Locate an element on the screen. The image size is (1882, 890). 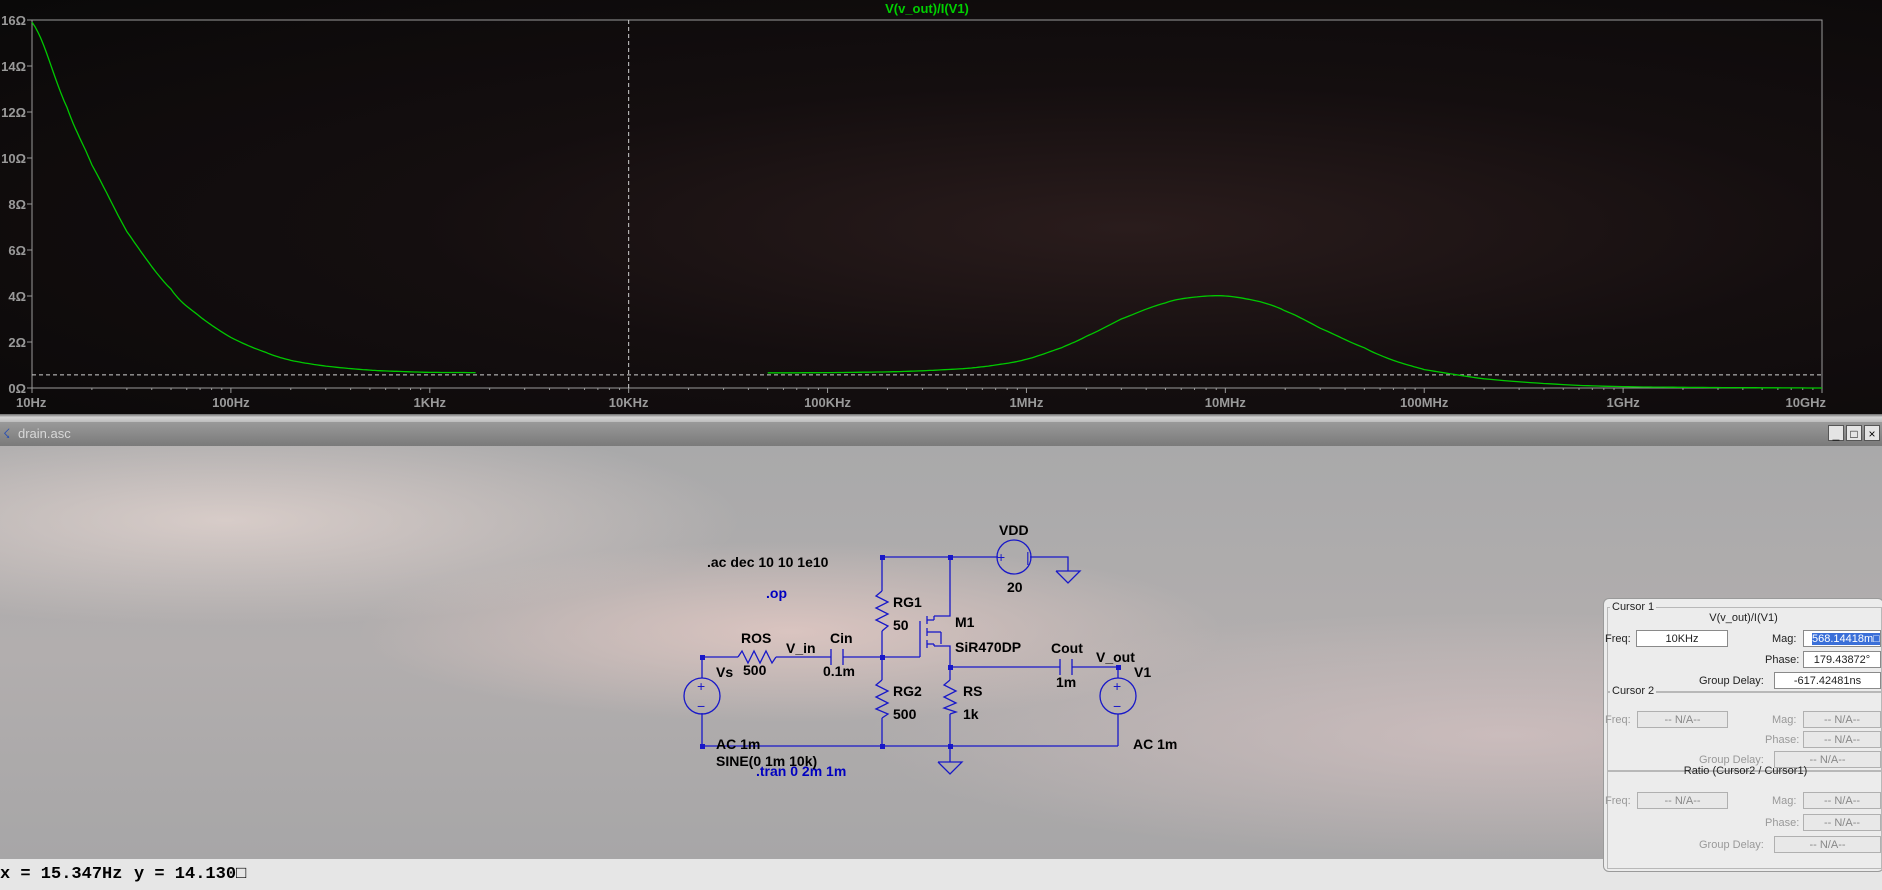
status-y-readout: y = 14.130□ is located at coordinates (190, 874).